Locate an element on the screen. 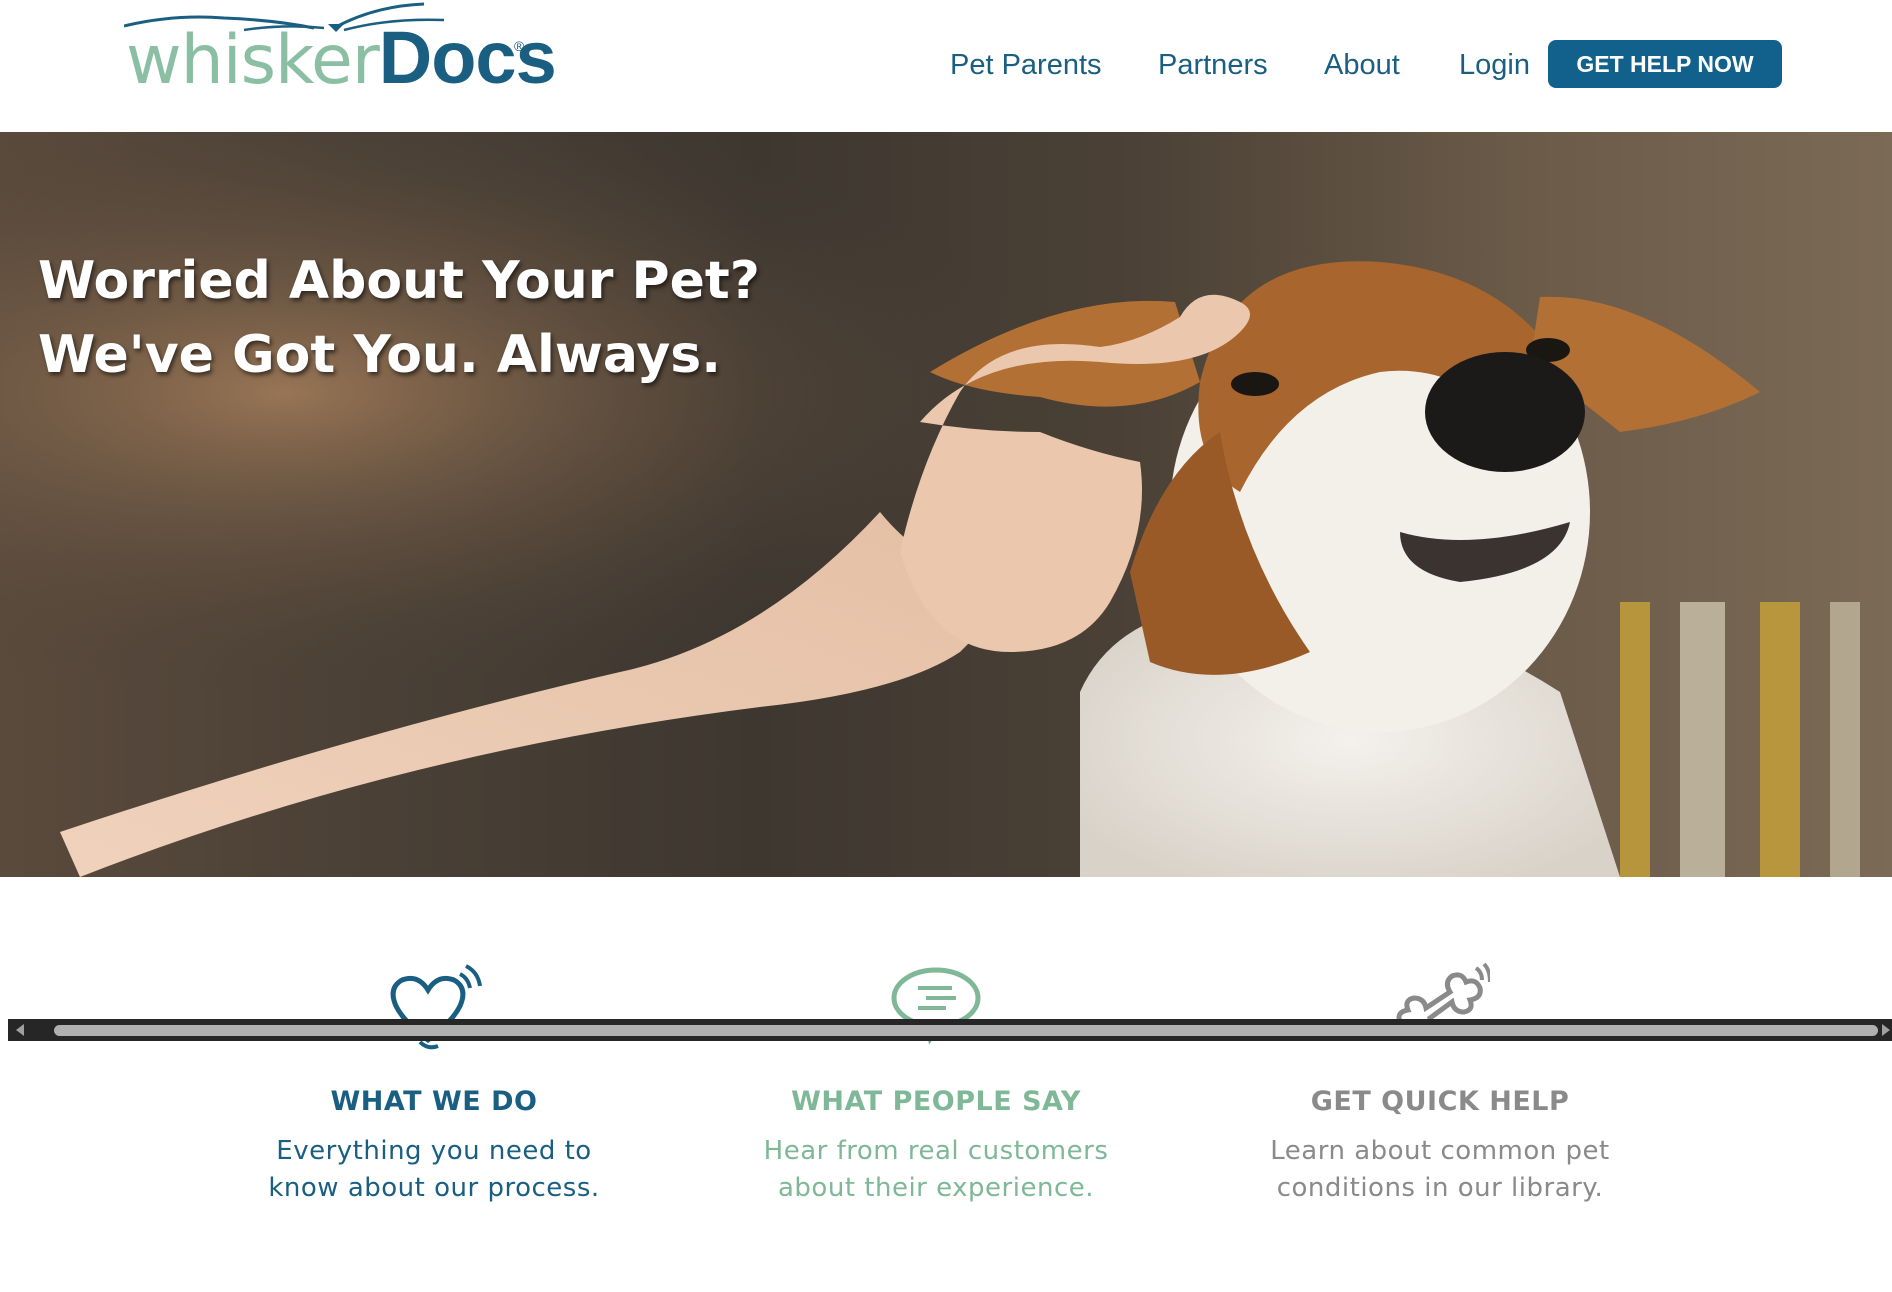  nav-pet-parents: Pet Parents is located at coordinates (1026, 65).